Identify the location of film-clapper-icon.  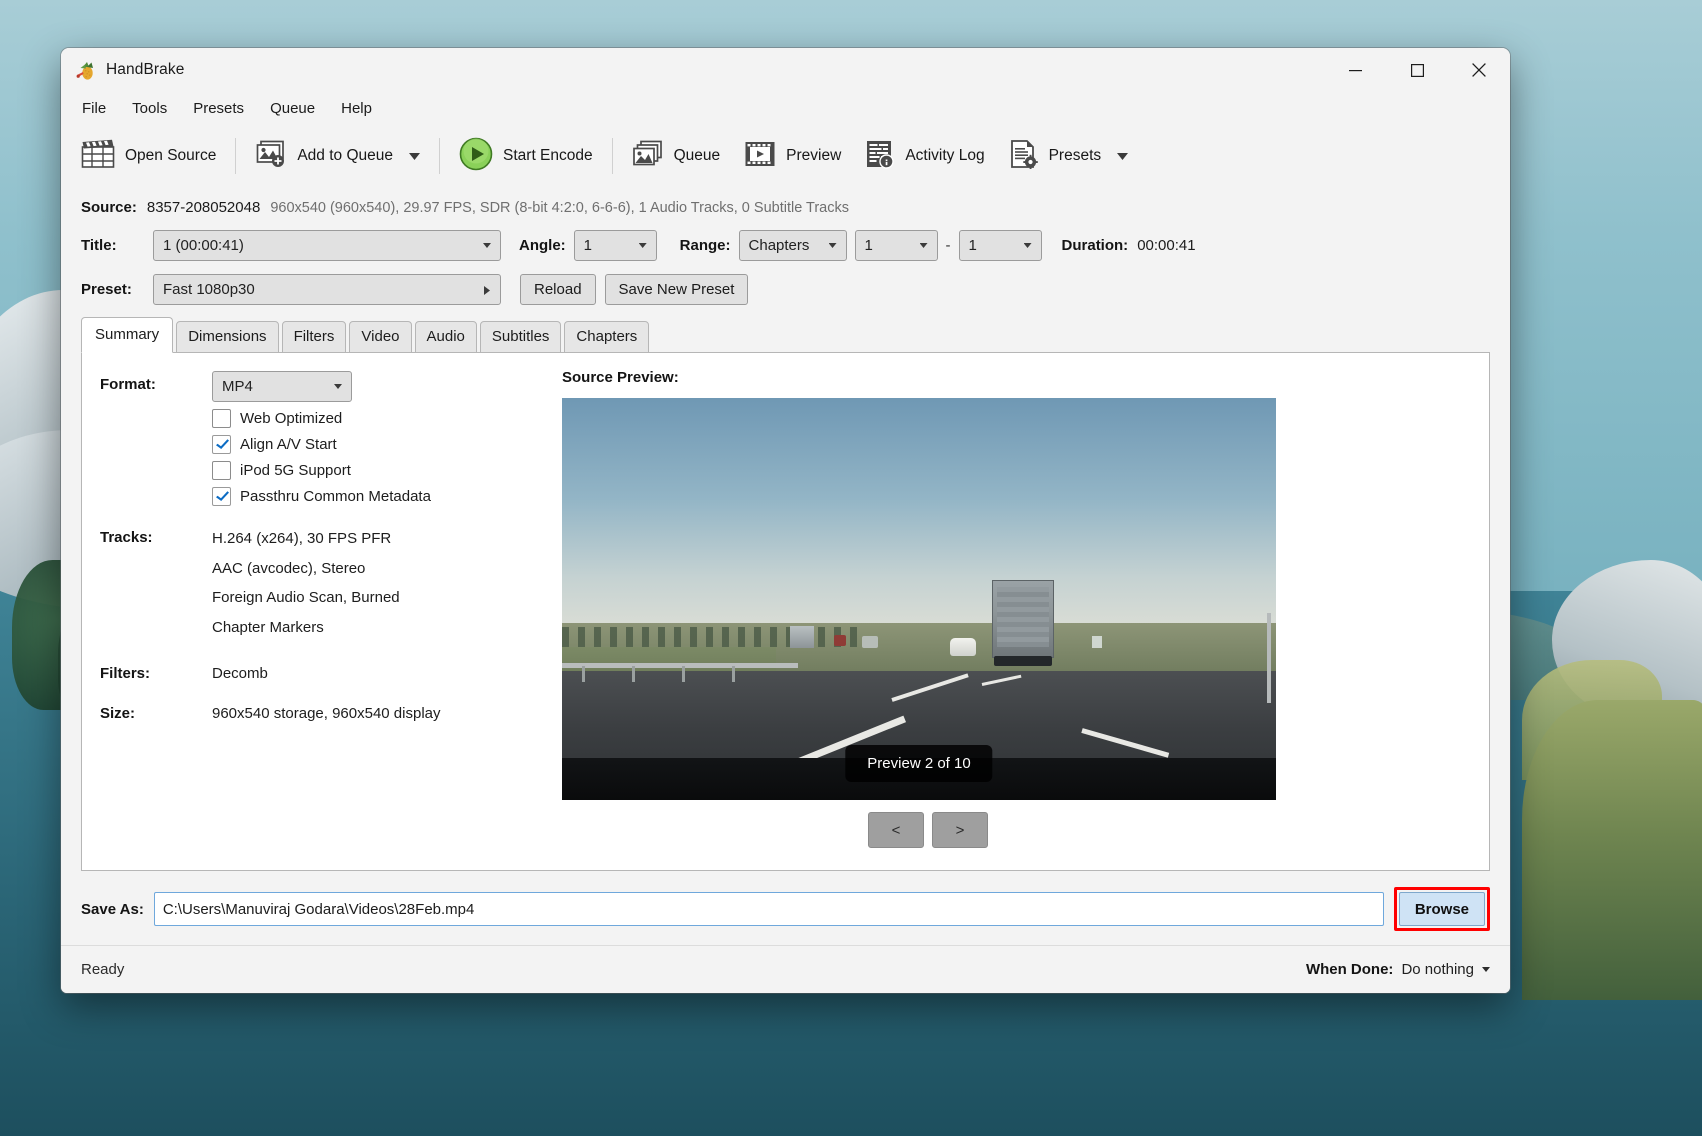
(98, 156).